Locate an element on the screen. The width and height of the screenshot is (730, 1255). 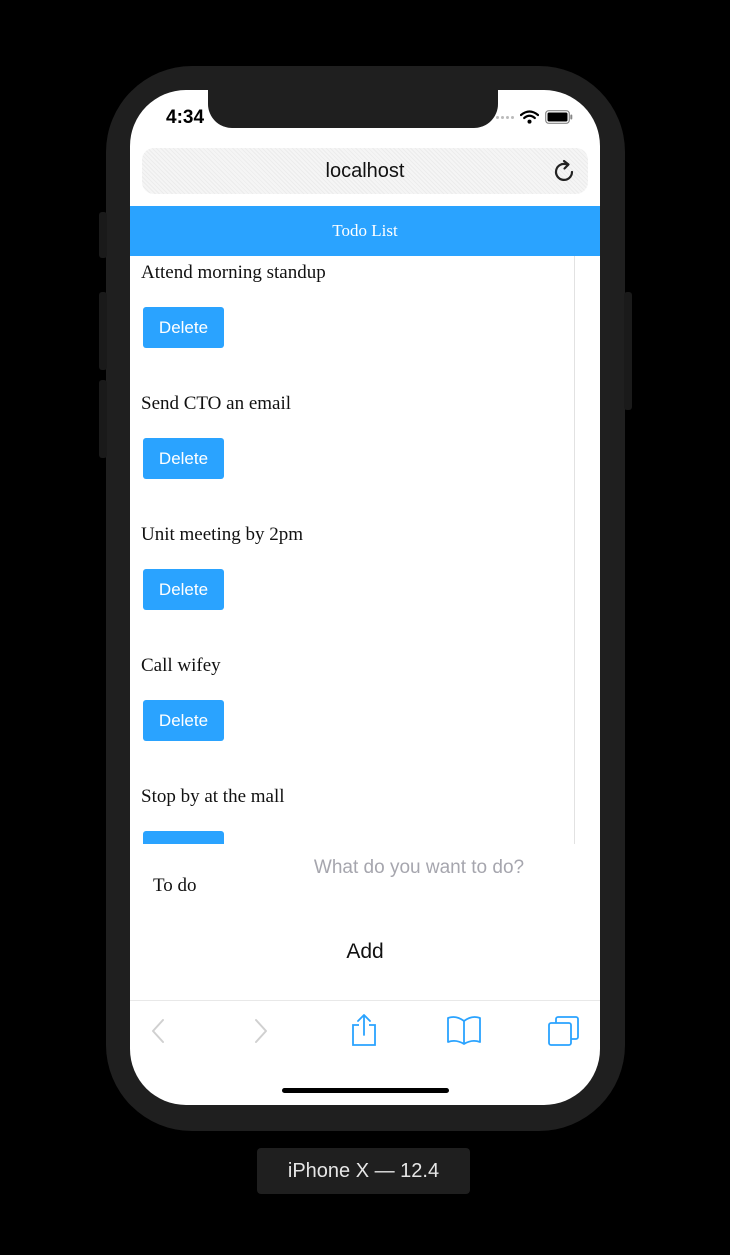
todo-item: Unit meeting by 2pm Delete is located at coordinates (352, 583).